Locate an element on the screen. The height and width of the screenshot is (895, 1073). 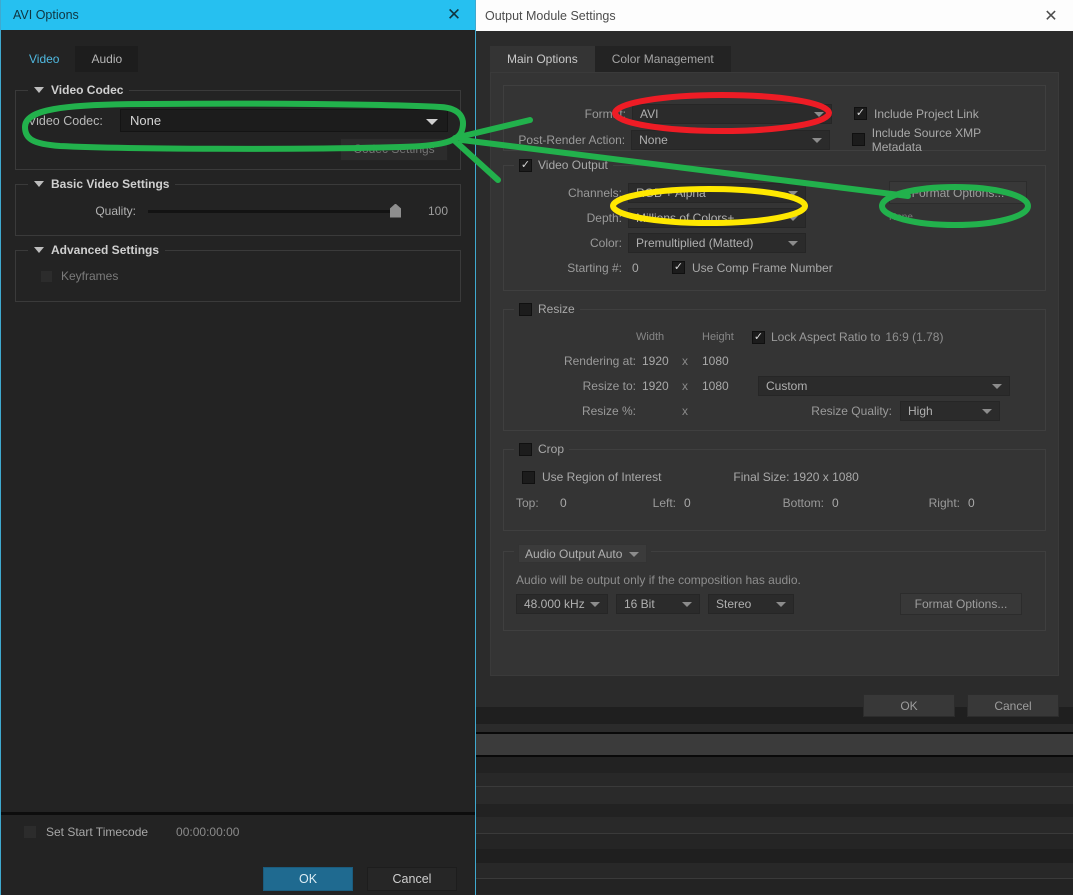
crop-top-value: 0 is located at coordinates (600, 503).